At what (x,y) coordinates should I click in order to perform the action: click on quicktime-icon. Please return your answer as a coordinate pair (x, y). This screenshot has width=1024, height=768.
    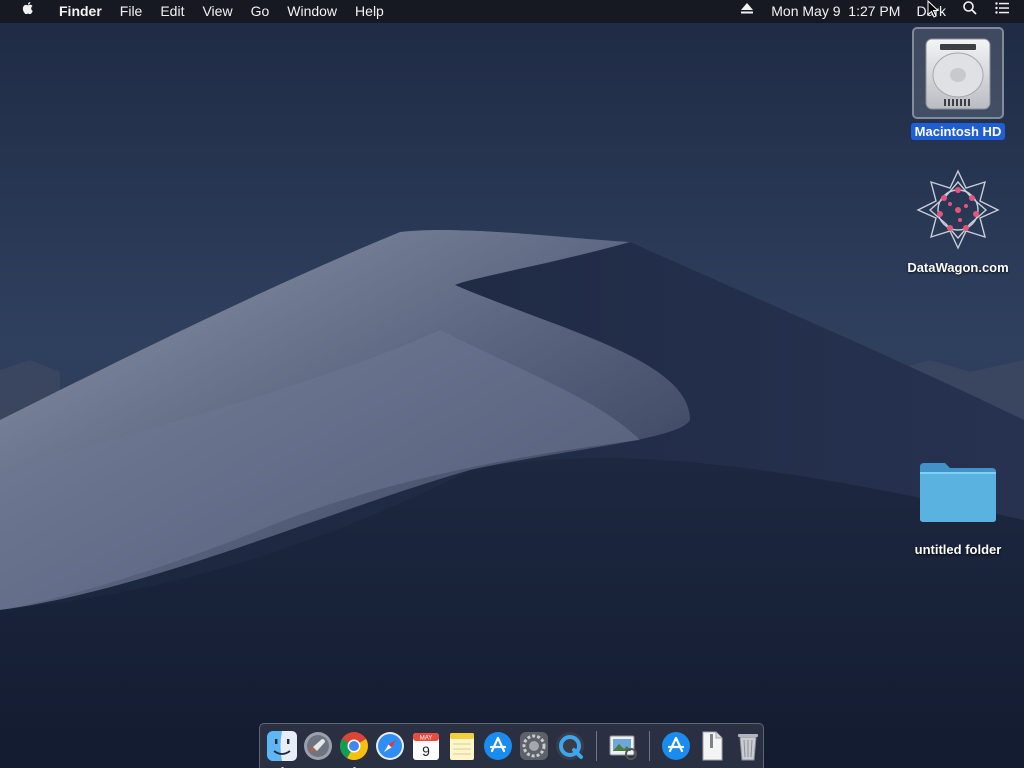
    Looking at the image, I should click on (570, 746).